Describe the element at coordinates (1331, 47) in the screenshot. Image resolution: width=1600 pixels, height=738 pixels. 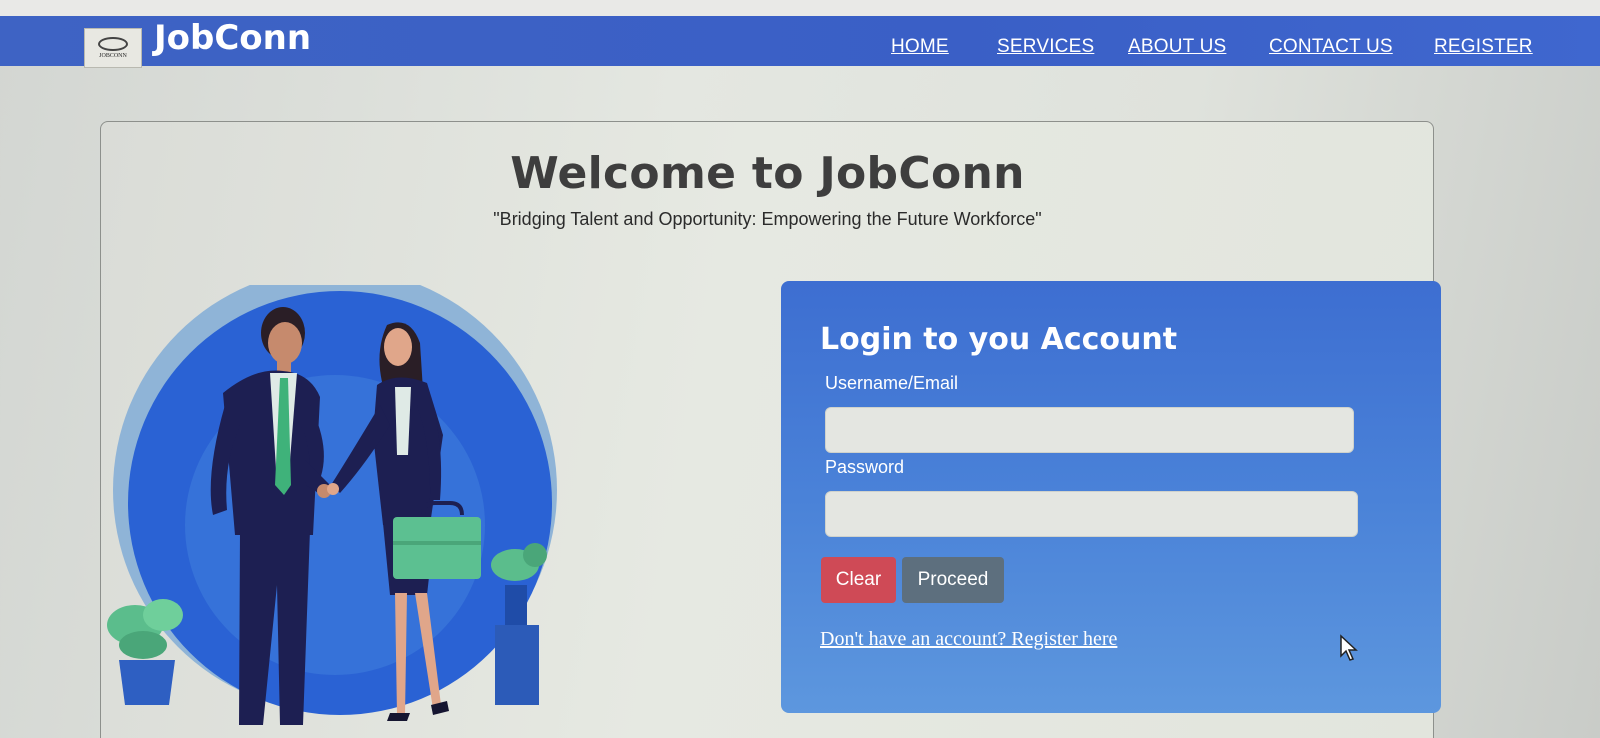
I see `nav-contact-link: CONTACT US` at that location.